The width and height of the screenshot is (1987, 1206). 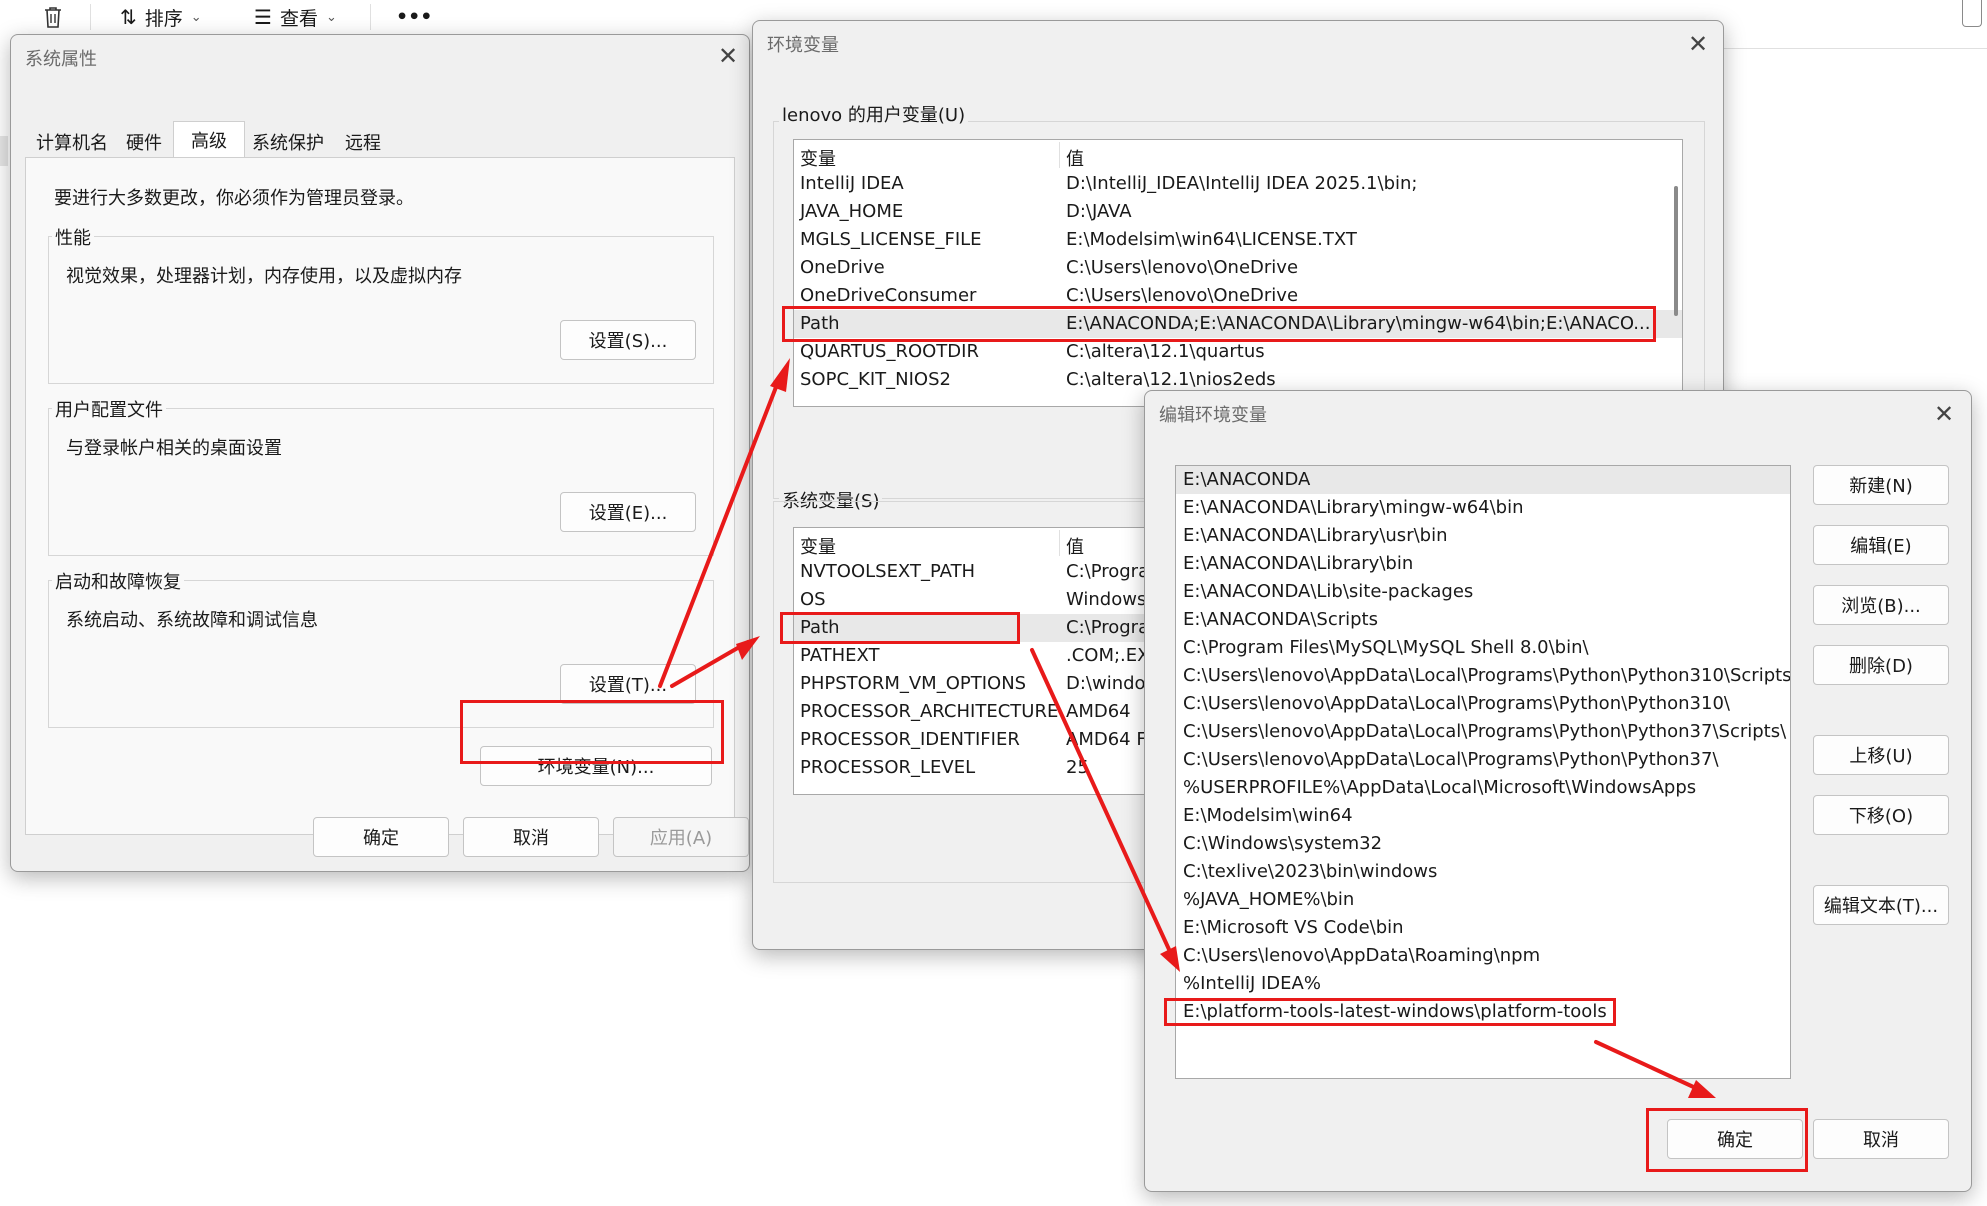 What do you see at coordinates (1648, 1066) in the screenshot?
I see `arrow-to-ok` at bounding box center [1648, 1066].